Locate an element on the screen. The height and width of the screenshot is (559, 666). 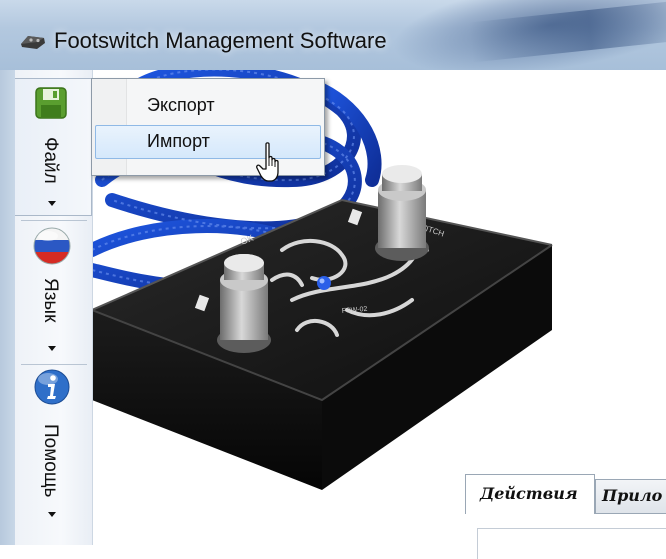
floppy-disk-icon is located at coordinates (51, 103).